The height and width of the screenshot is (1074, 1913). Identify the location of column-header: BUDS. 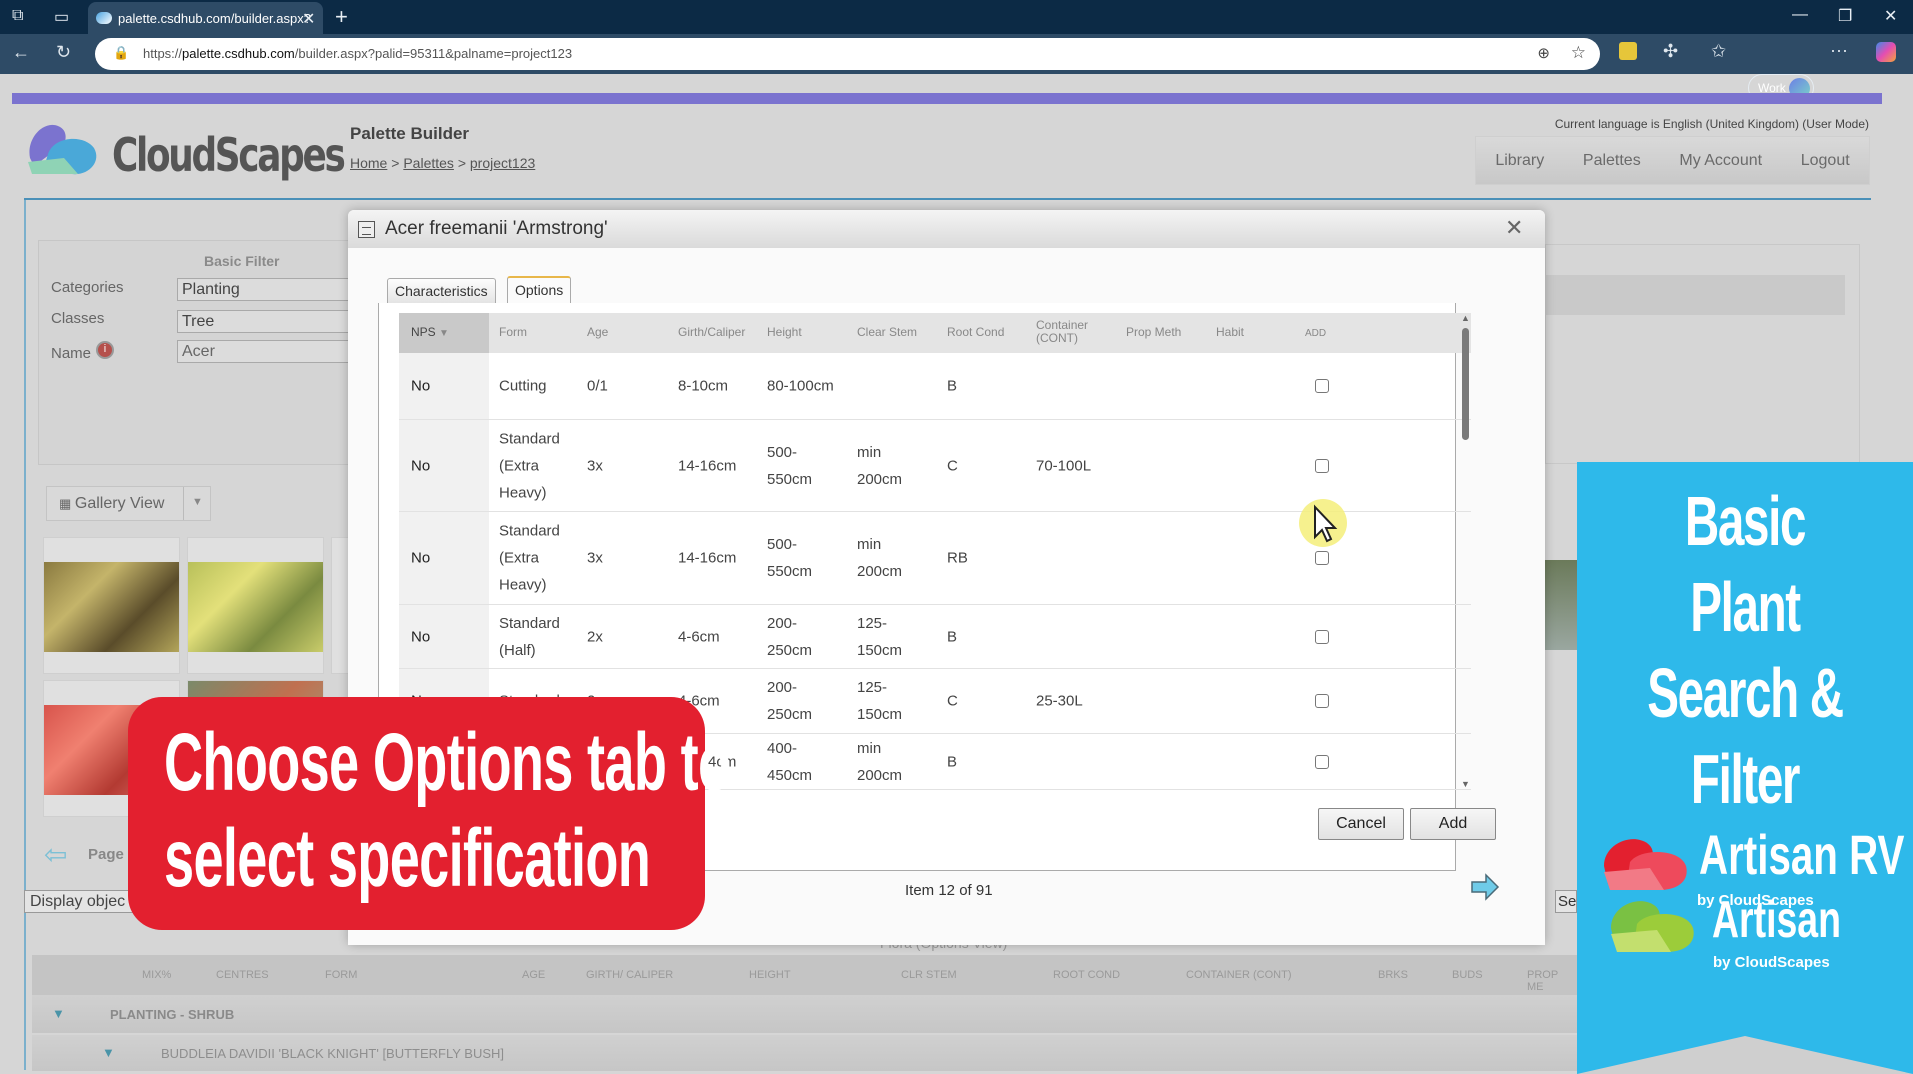
(1467, 975).